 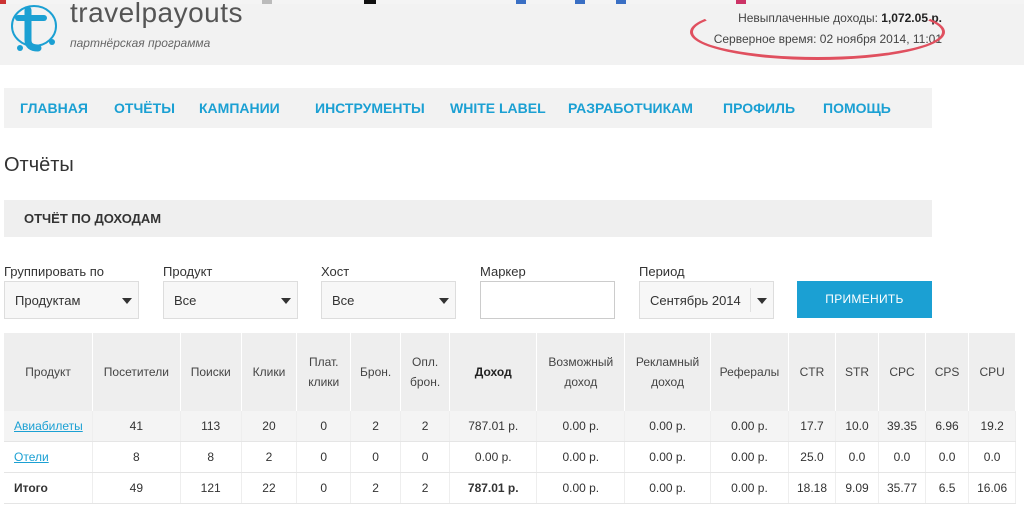 I want to click on product-select: Все, so click(x=230, y=300).